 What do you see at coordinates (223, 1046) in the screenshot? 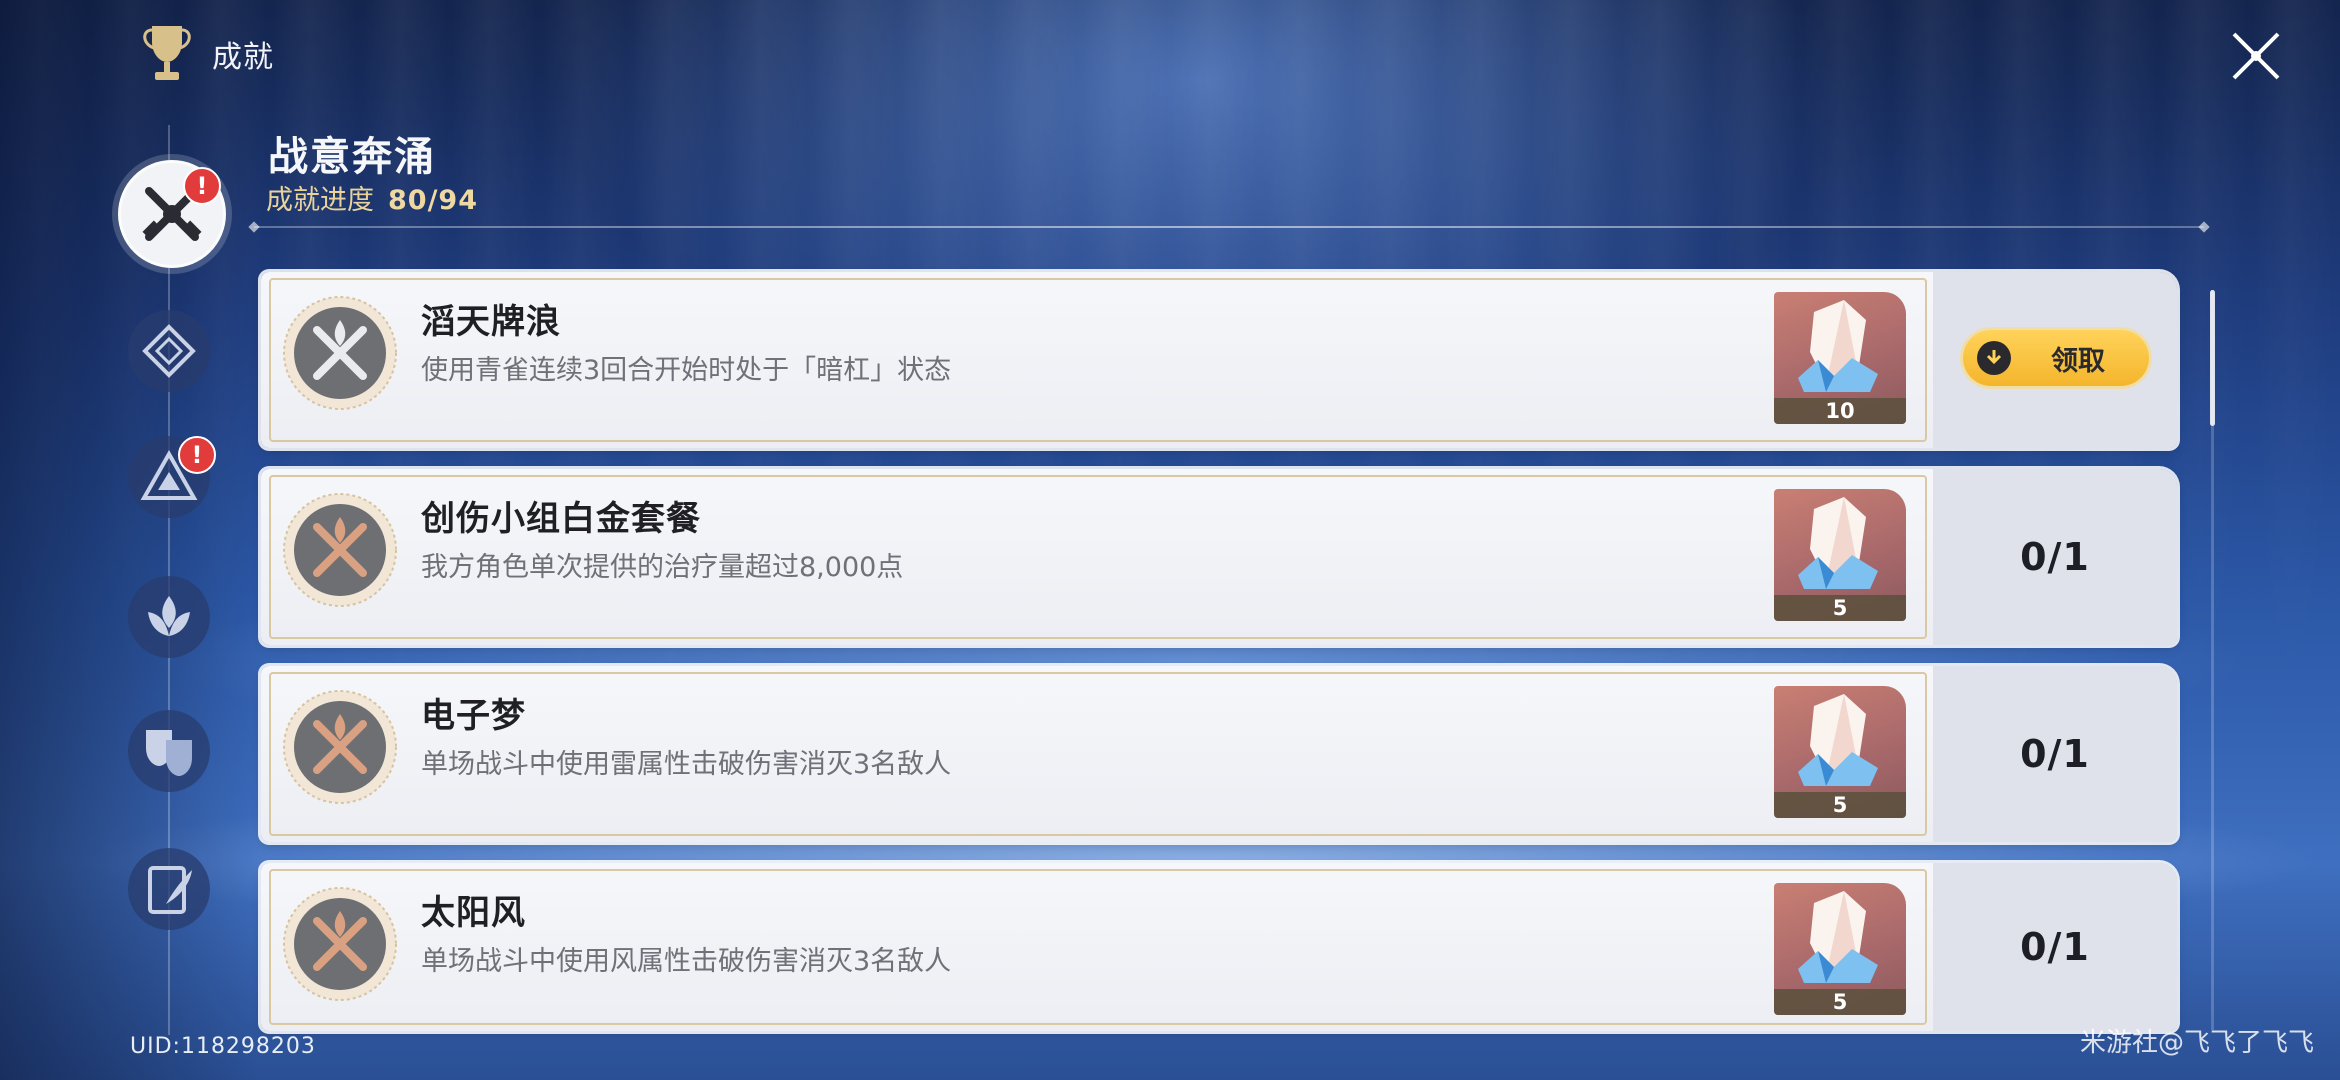
I see `user-uid: UID:118298203` at bounding box center [223, 1046].